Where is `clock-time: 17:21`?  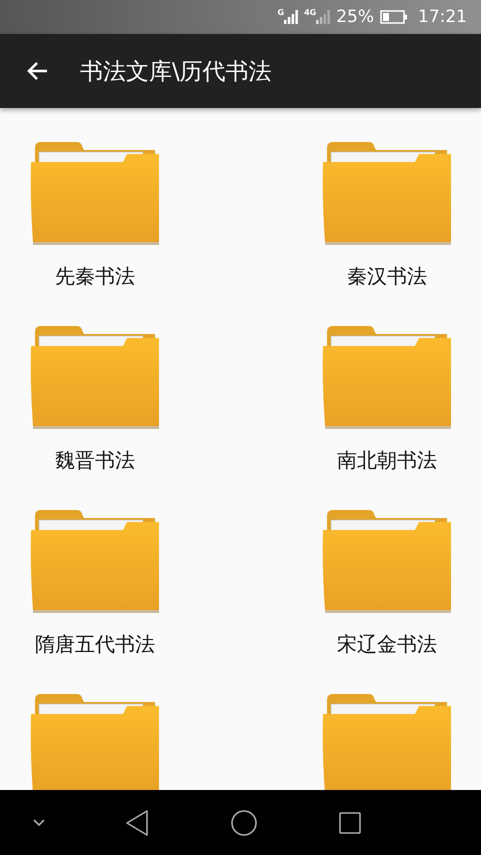 clock-time: 17:21 is located at coordinates (442, 17).